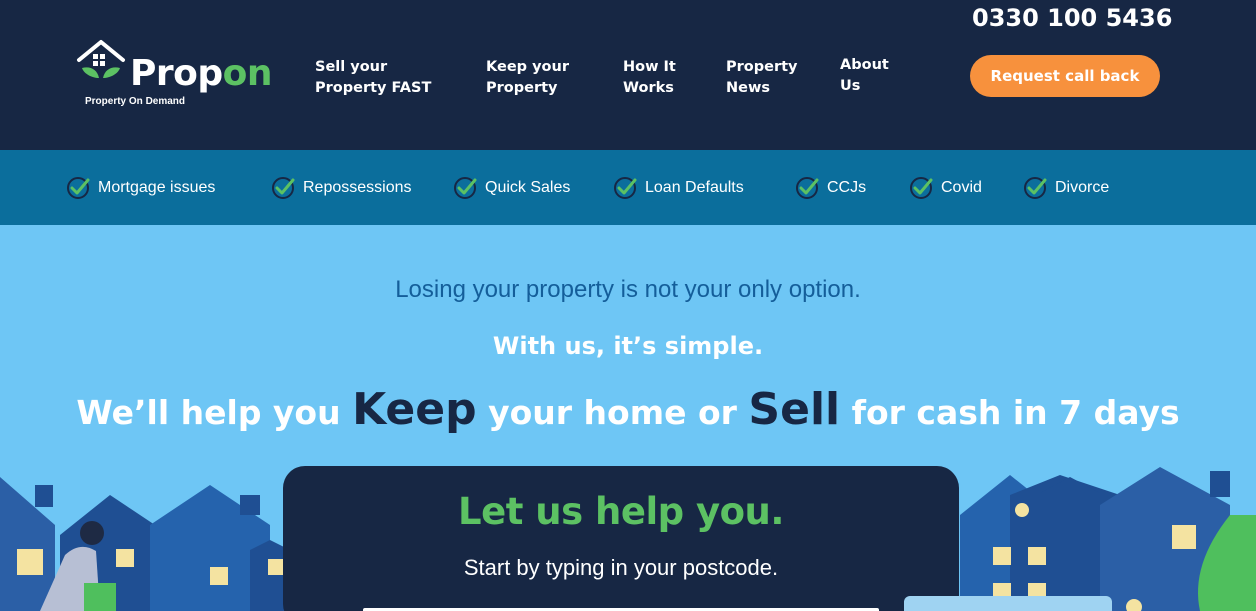  What do you see at coordinates (101, 59) in the screenshot?
I see `house-leaf-icon` at bounding box center [101, 59].